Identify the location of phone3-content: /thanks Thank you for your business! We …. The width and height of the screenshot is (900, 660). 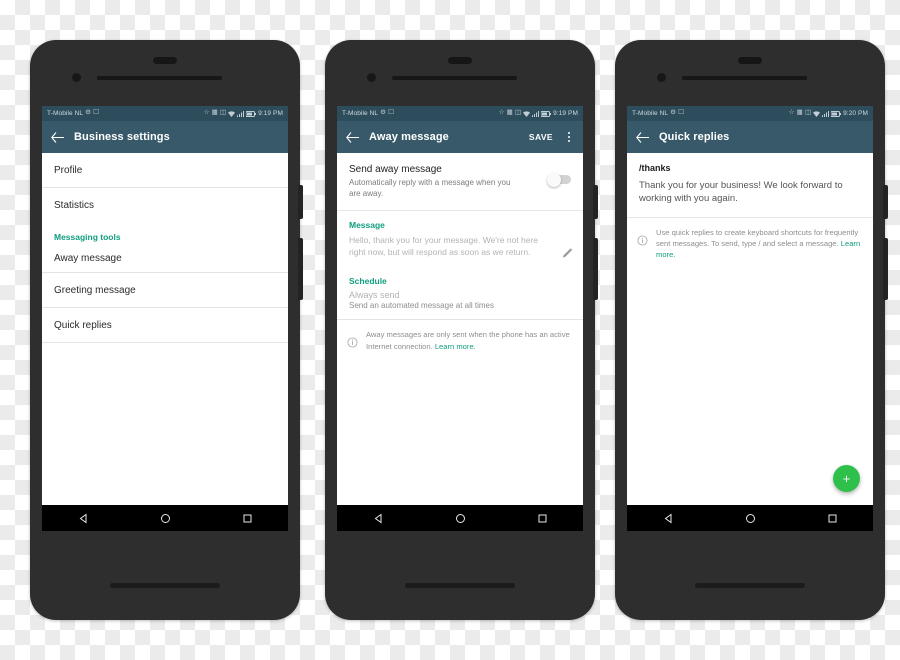
(750, 329).